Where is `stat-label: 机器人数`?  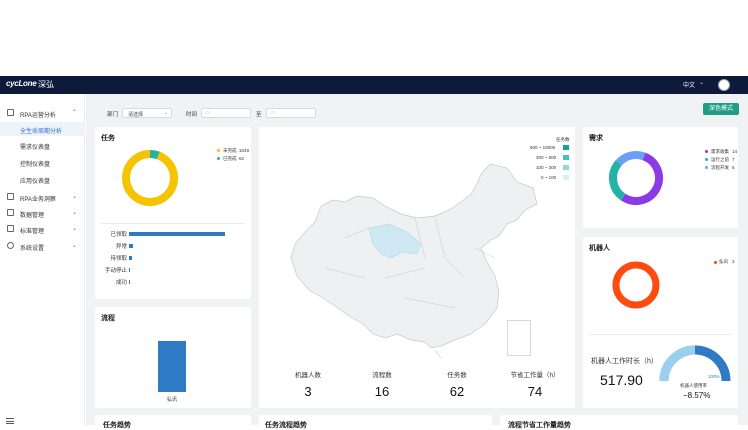
stat-label: 机器人数 is located at coordinates (308, 375).